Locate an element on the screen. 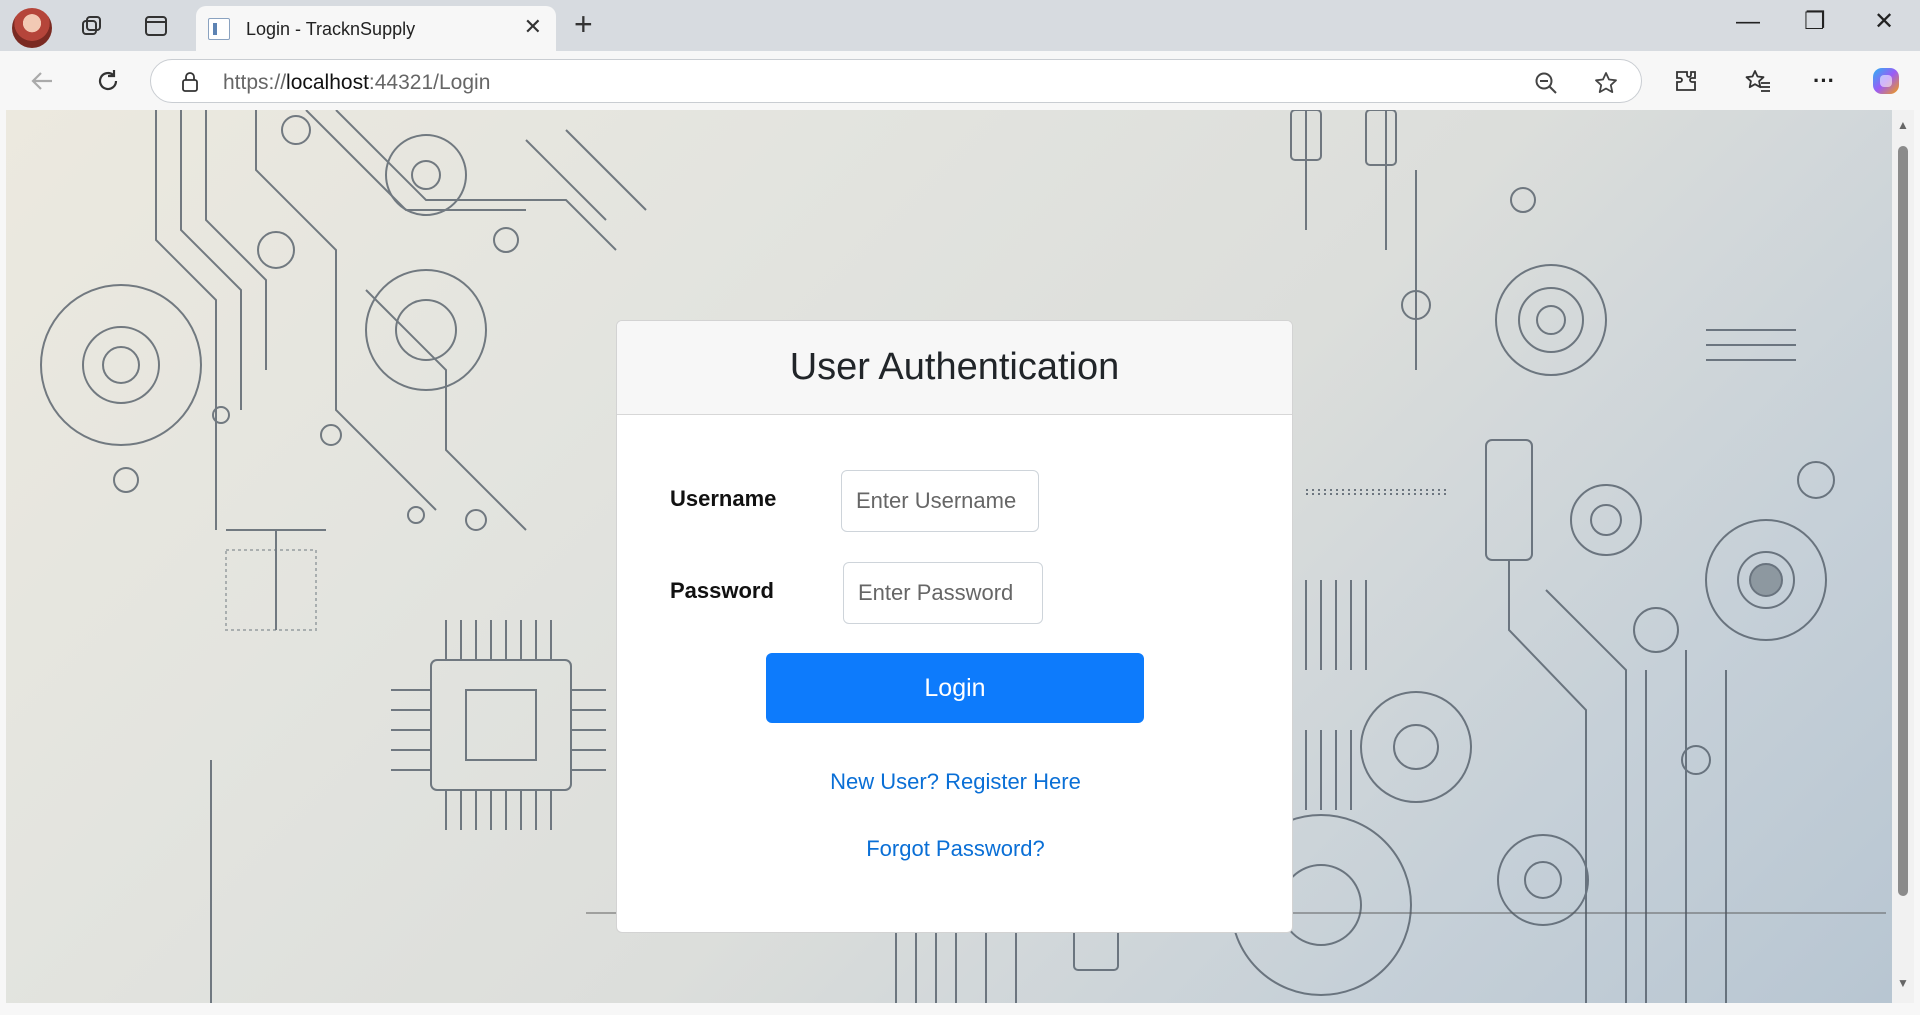 This screenshot has height=1015, width=1920. username-input is located at coordinates (940, 501).